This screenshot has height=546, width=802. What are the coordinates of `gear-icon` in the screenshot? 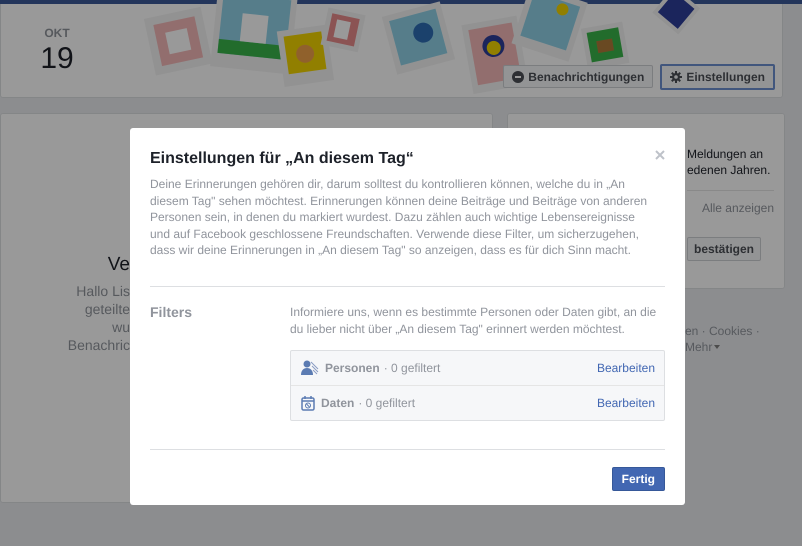 It's located at (676, 77).